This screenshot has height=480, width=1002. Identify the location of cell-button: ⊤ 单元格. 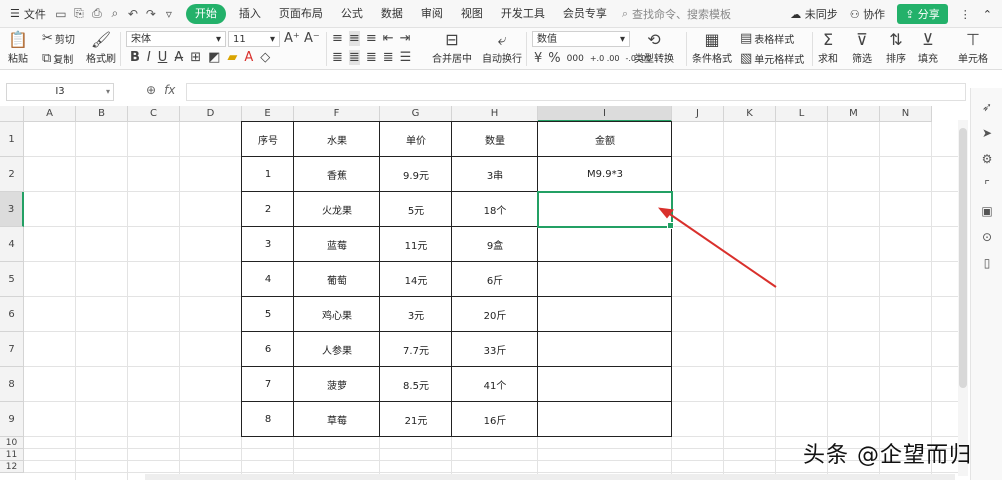
(973, 47).